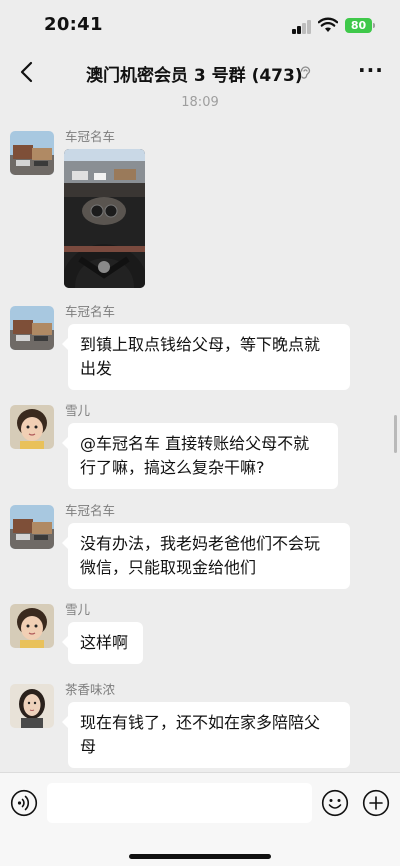 The height and width of the screenshot is (866, 400). What do you see at coordinates (395, 434) in the screenshot?
I see `scrollbar` at bounding box center [395, 434].